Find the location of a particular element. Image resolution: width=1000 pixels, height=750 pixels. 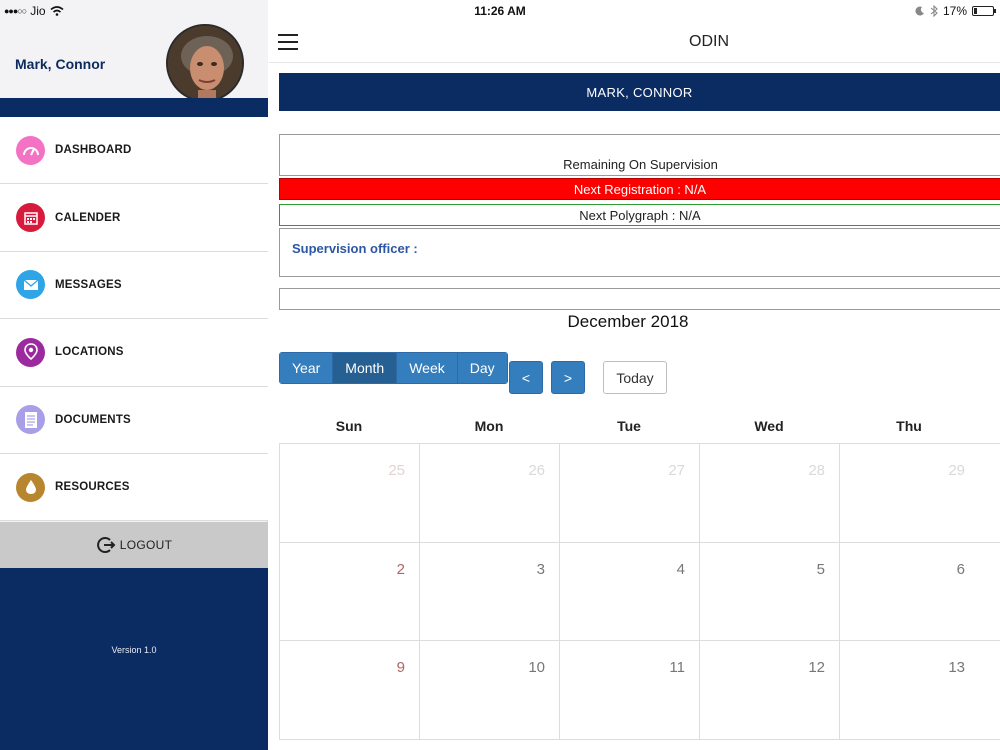

calendar-week-row: 9 10 11 12 13 is located at coordinates (639, 690).